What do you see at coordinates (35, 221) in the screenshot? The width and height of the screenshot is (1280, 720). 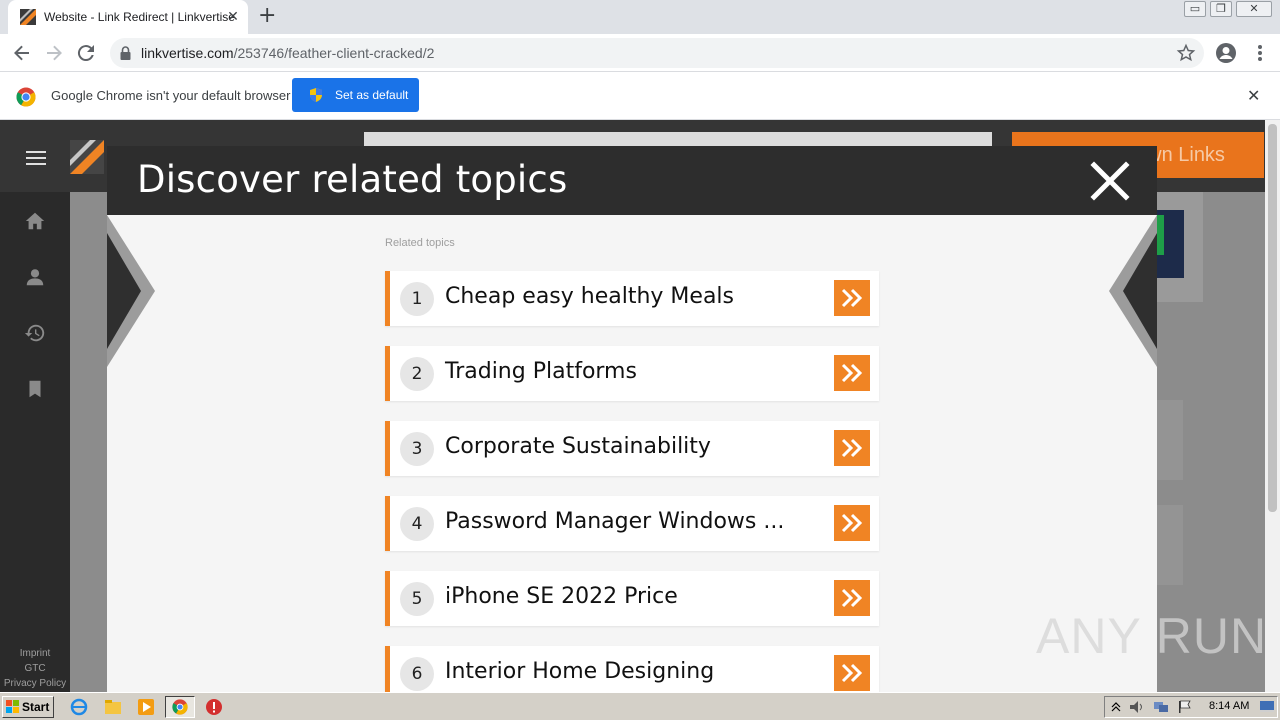 I see `home-icon` at bounding box center [35, 221].